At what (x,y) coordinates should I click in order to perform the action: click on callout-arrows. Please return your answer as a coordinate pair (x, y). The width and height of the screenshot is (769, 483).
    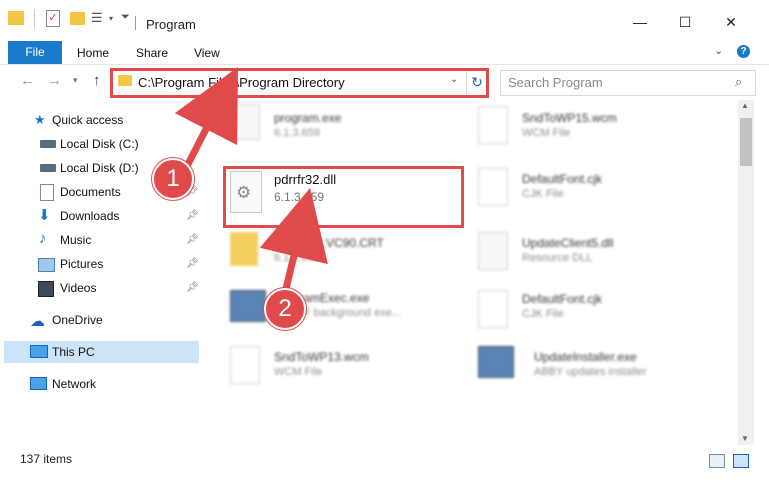
    Looking at the image, I should click on (251, 180).